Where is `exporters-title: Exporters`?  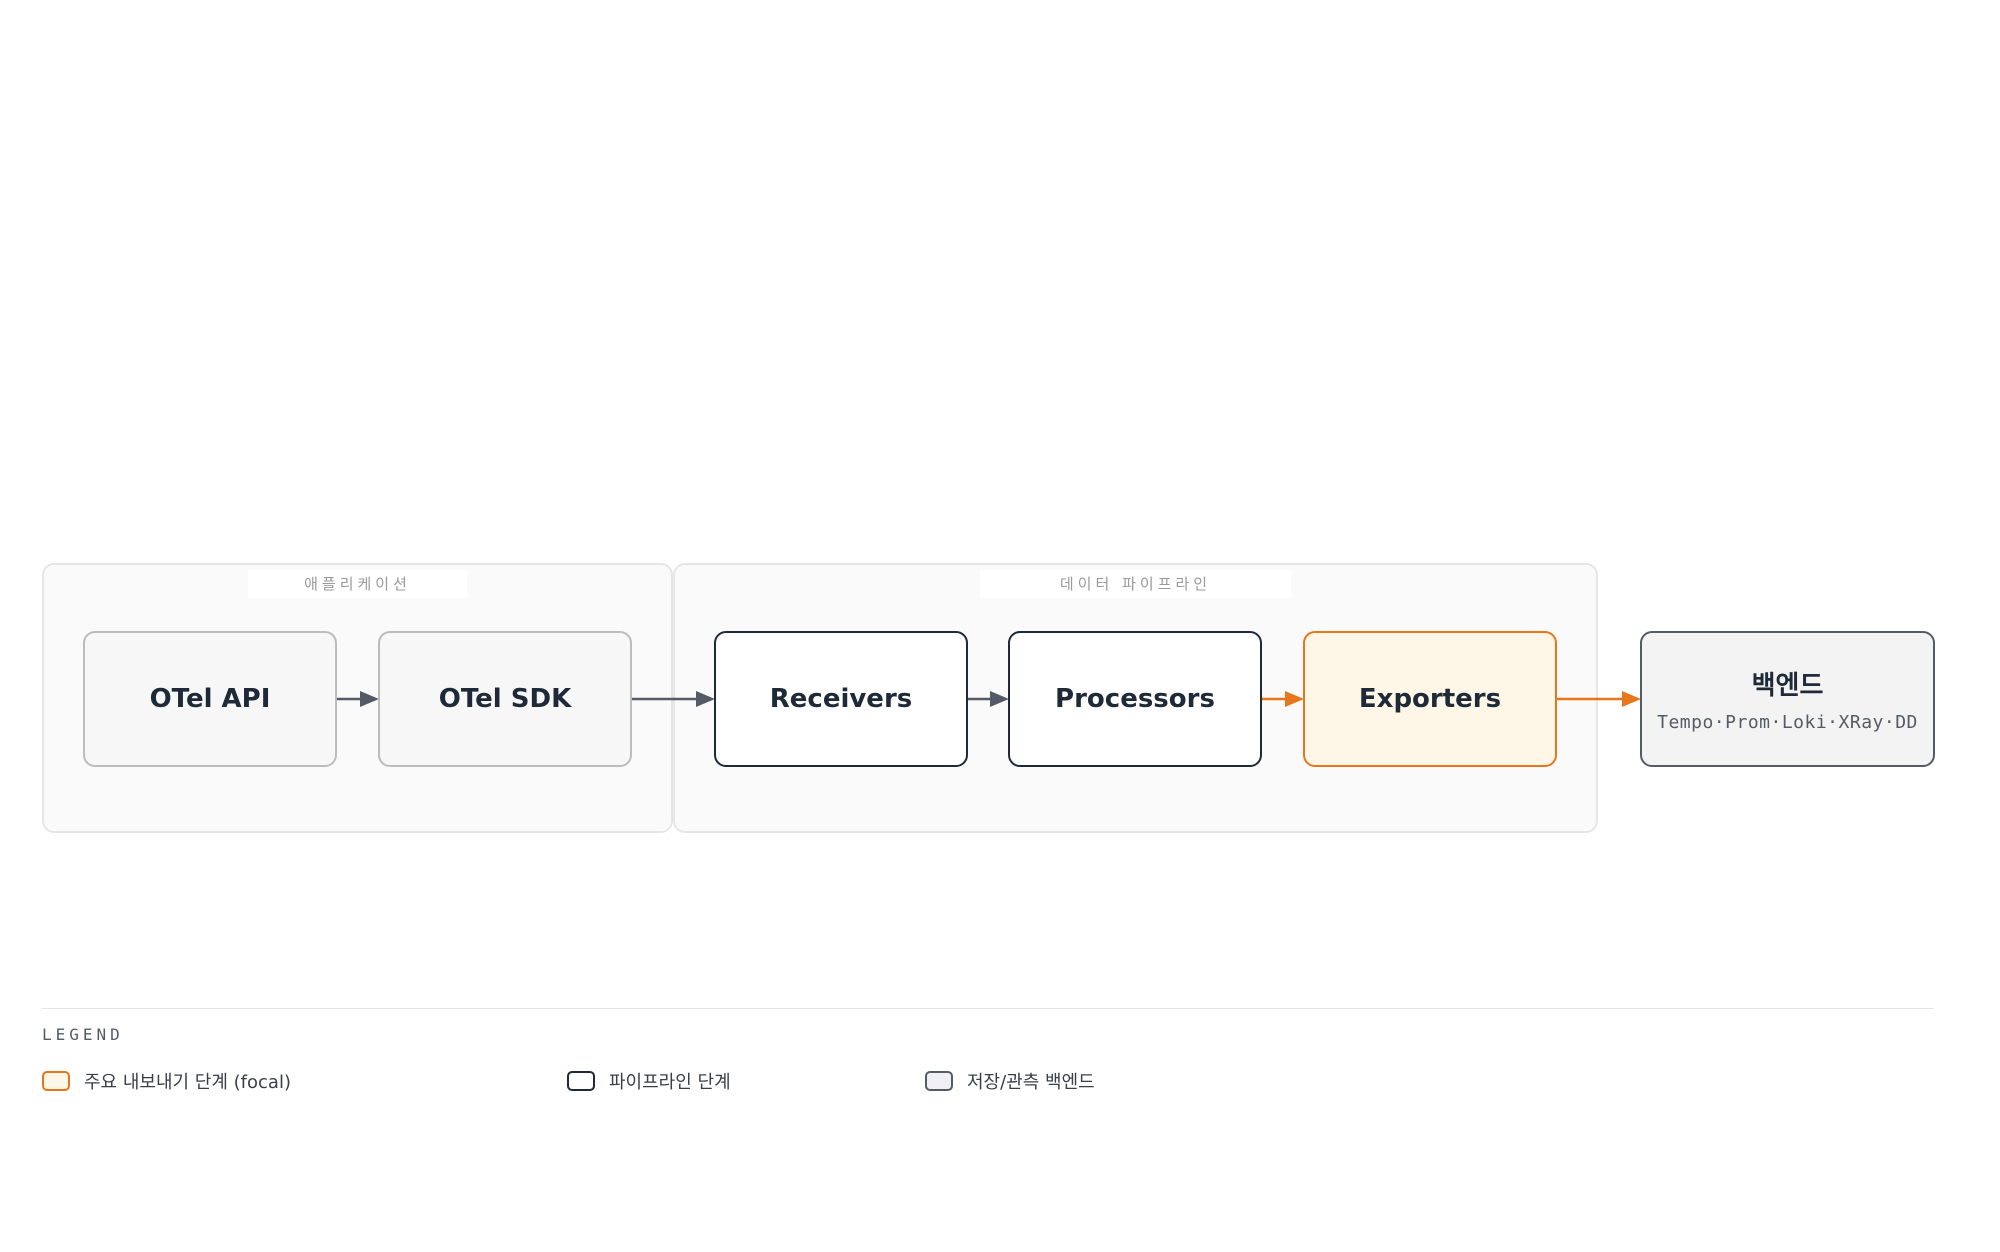
exporters-title: Exporters is located at coordinates (1430, 699).